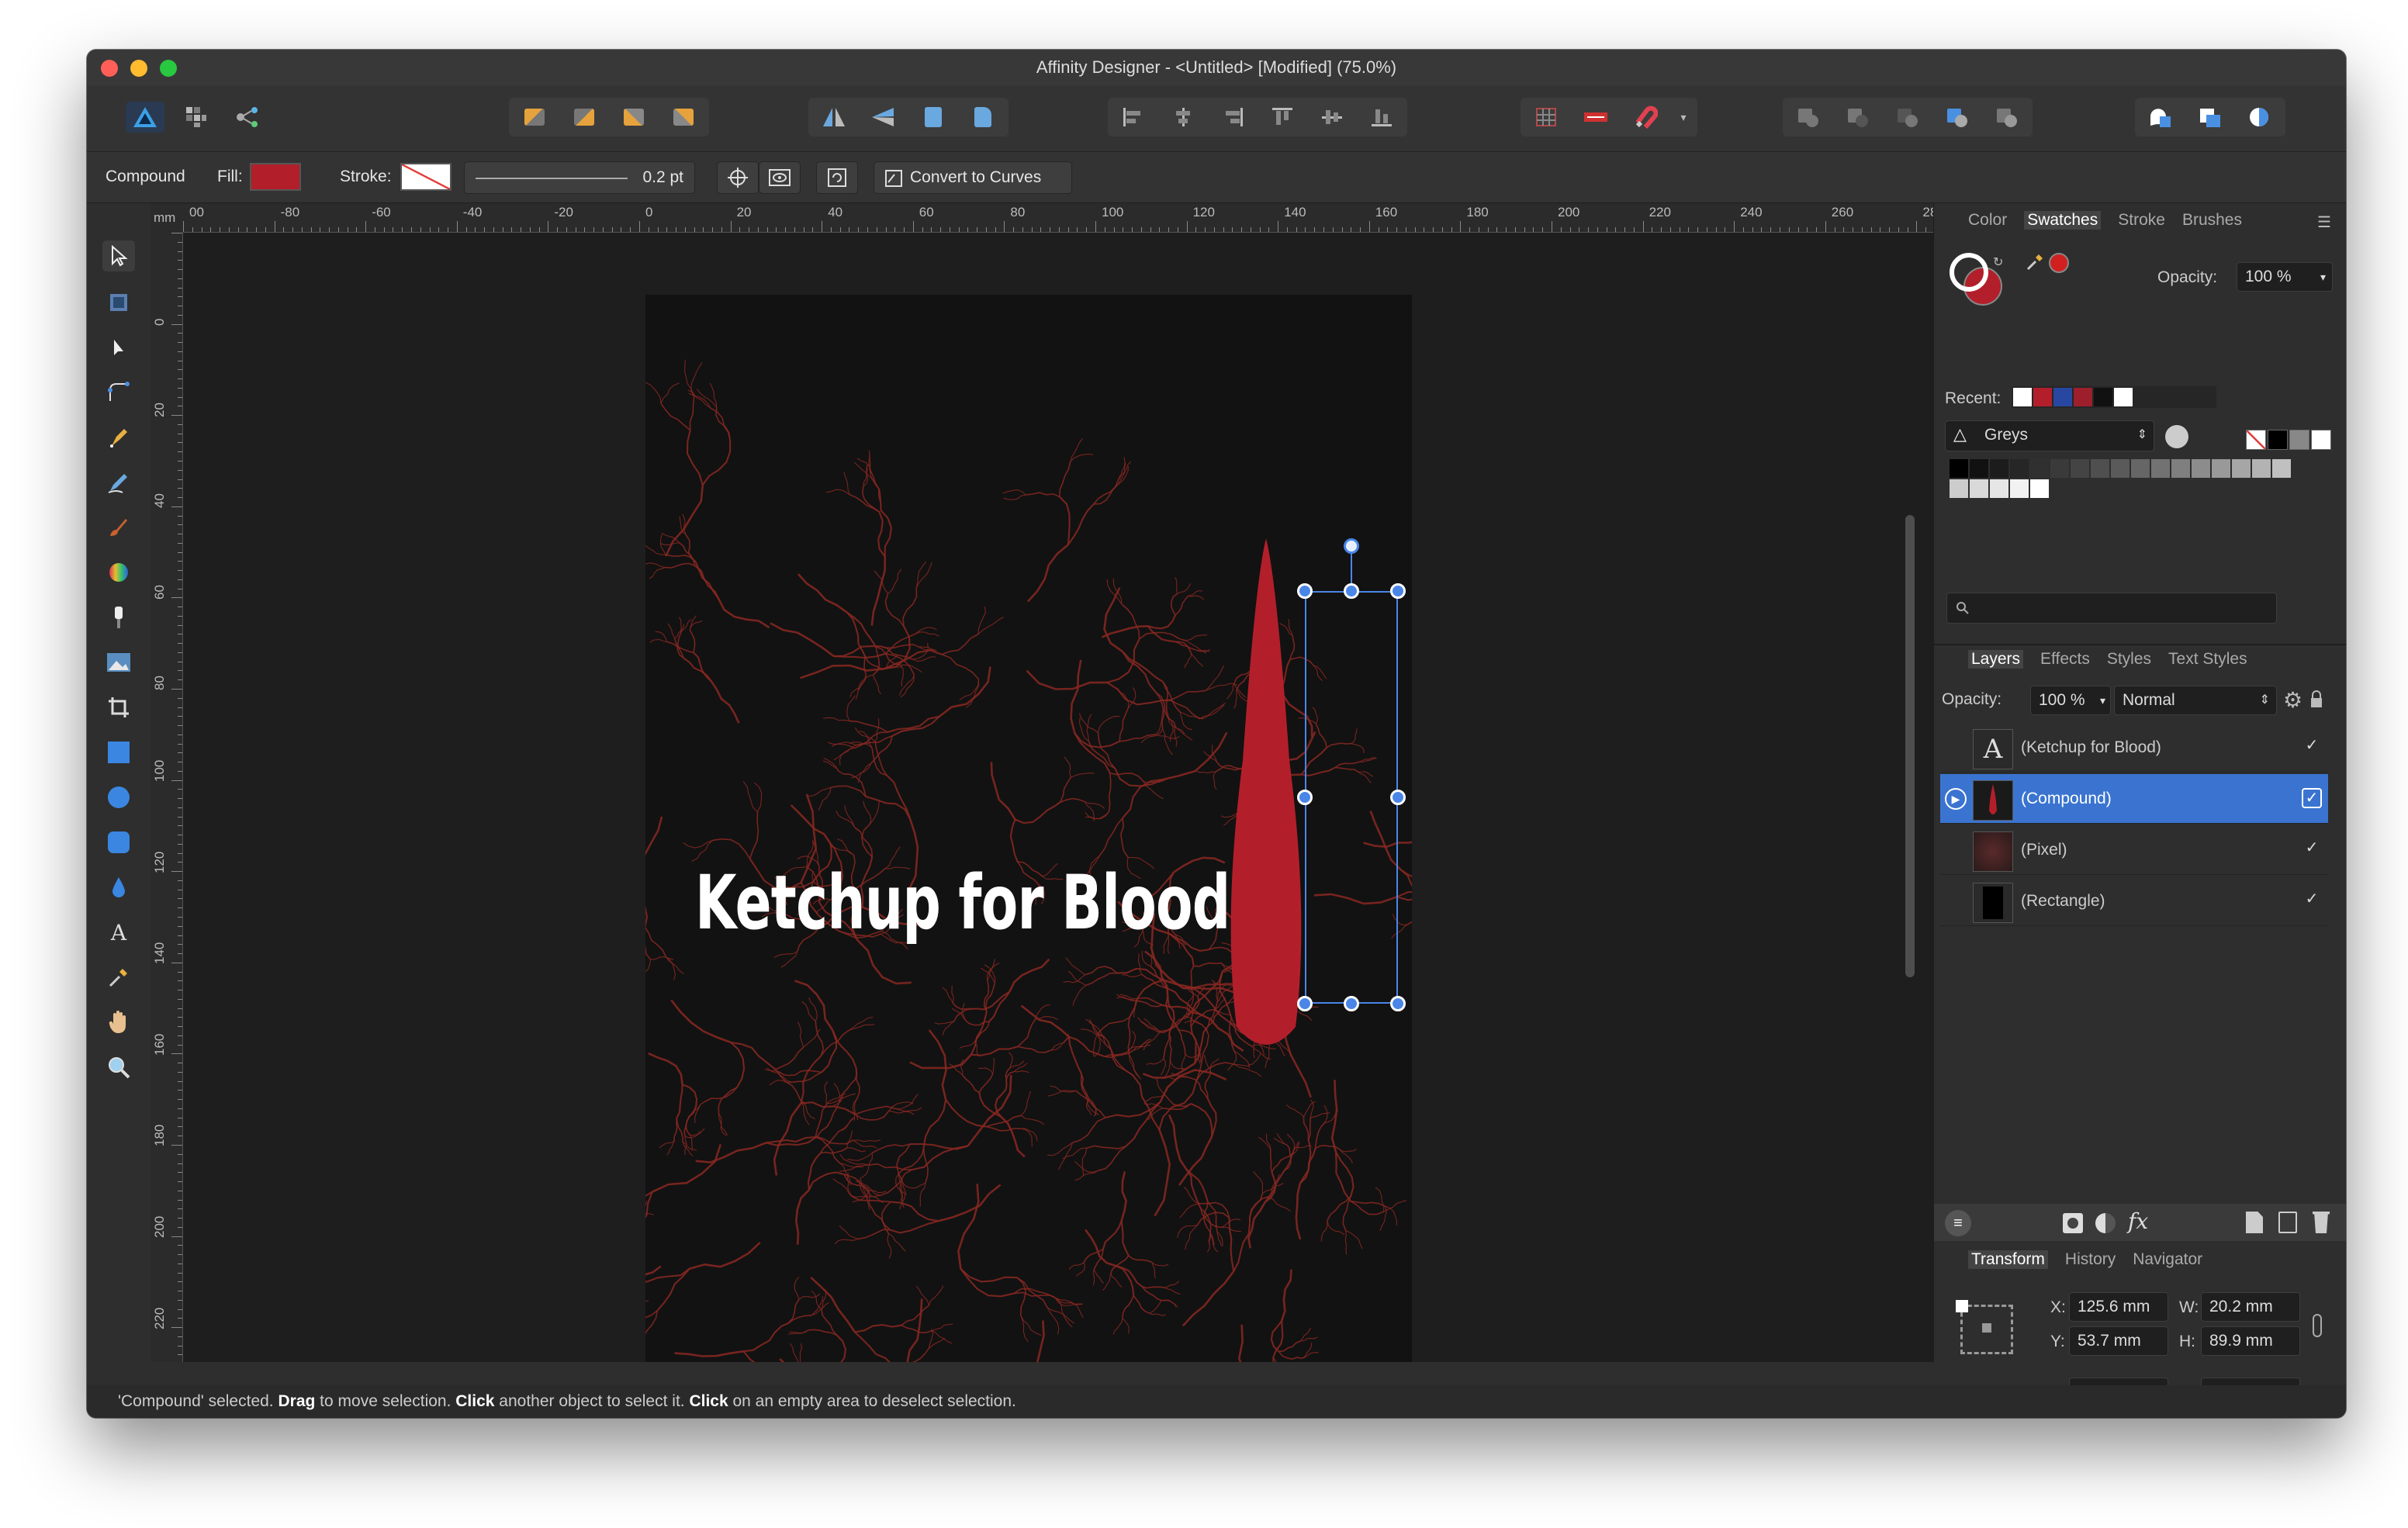 The height and width of the screenshot is (1528, 2408). Describe the element at coordinates (2207, 659) in the screenshot. I see `tab-text-styles: Text Styles` at that location.